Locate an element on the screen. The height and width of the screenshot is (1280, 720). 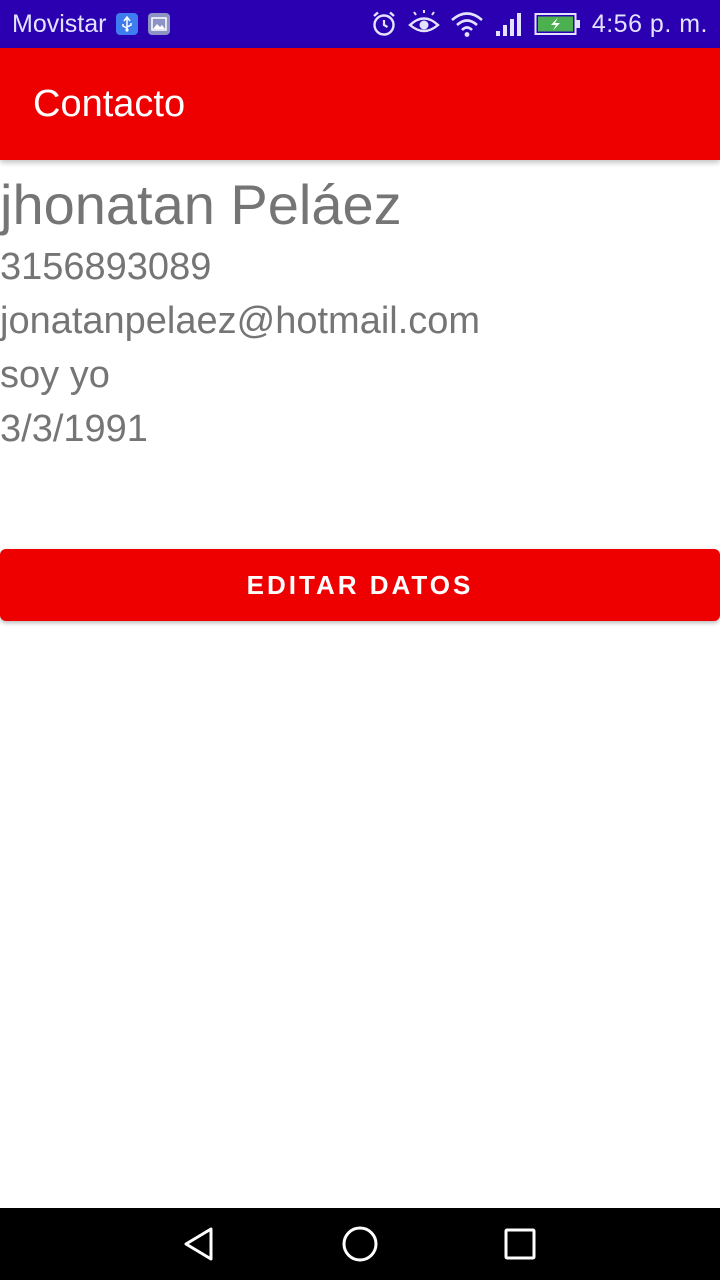
contact-description: soy yo is located at coordinates (55, 375).